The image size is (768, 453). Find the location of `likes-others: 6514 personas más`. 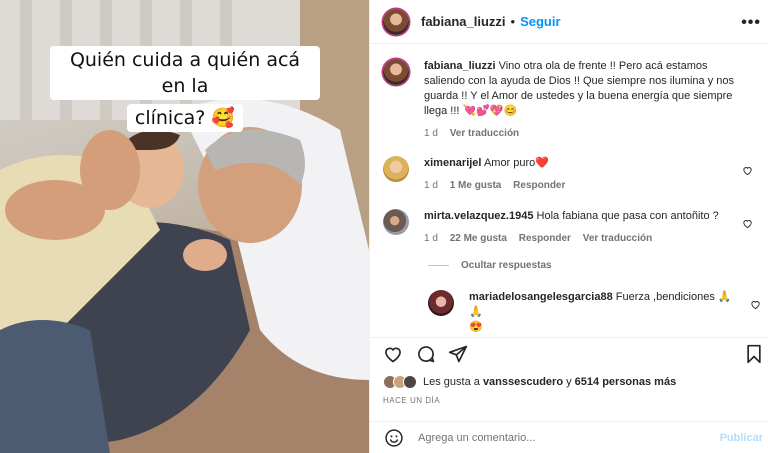

likes-others: 6514 personas más is located at coordinates (626, 382).